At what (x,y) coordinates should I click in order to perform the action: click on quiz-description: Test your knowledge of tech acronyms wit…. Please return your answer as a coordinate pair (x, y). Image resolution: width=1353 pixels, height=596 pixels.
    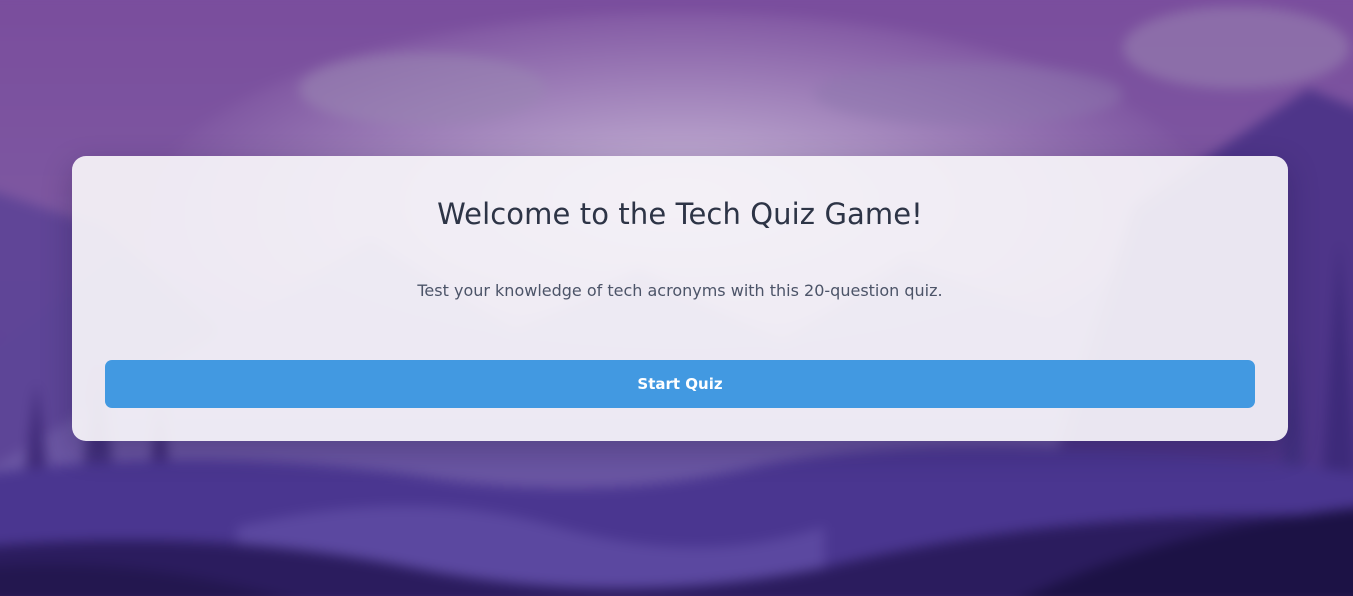
    Looking at the image, I should click on (680, 290).